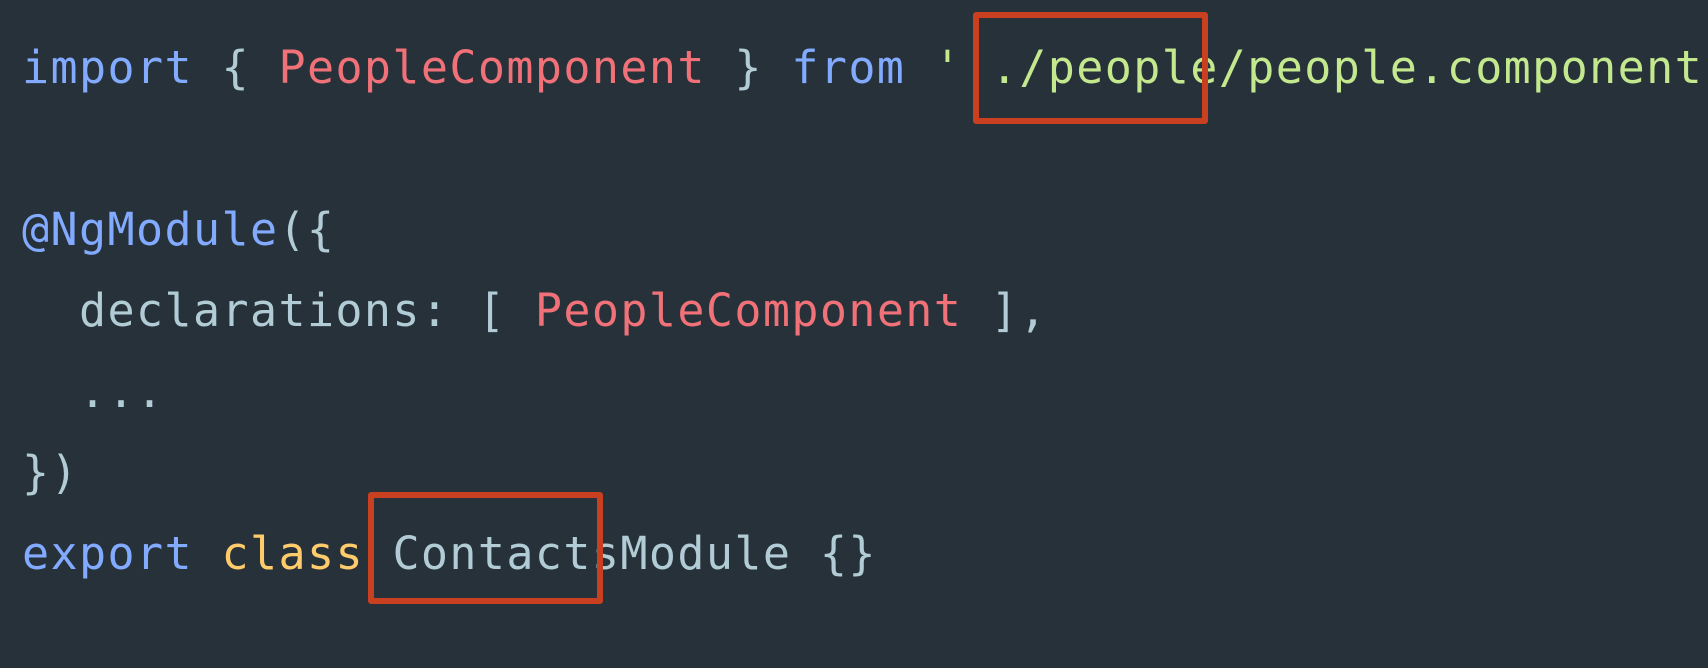 The height and width of the screenshot is (668, 1708). What do you see at coordinates (150, 229) in the screenshot?
I see `decorator-ngmodule: @NgModule` at bounding box center [150, 229].